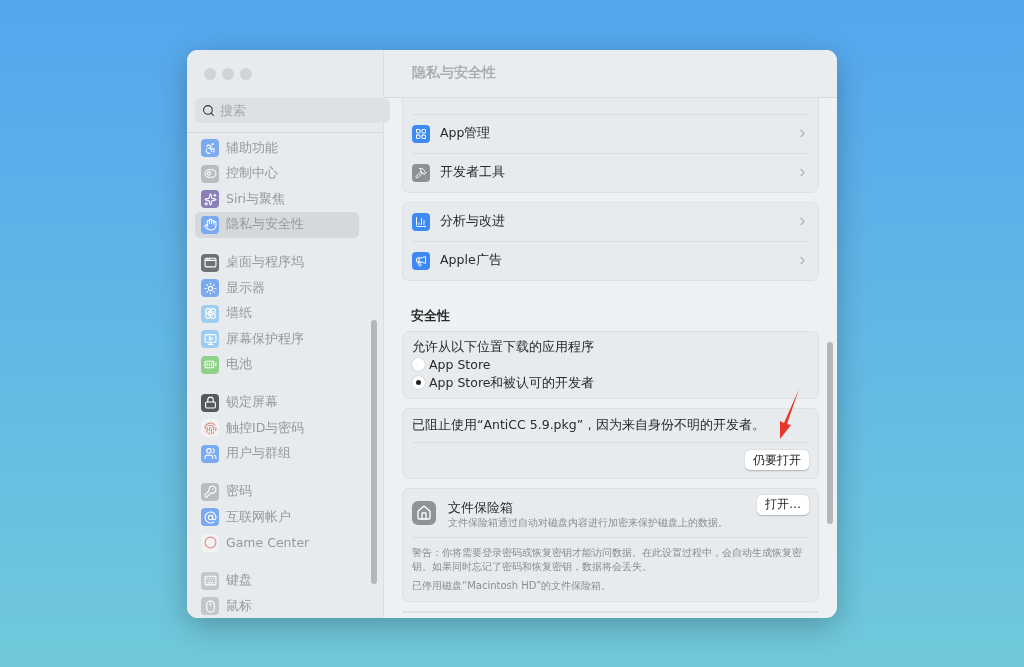  Describe the element at coordinates (277, 581) in the screenshot. I see `sidebar-item: 键盘` at that location.